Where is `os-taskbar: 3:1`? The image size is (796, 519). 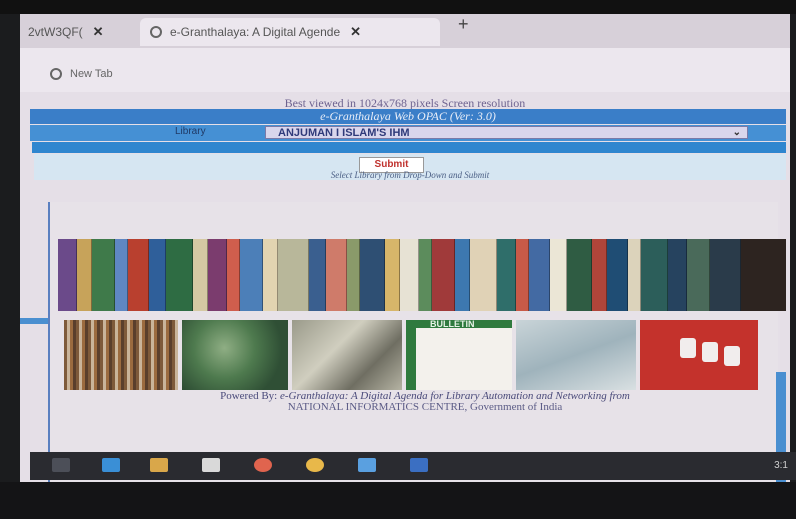 os-taskbar: 3:1 is located at coordinates (413, 466).